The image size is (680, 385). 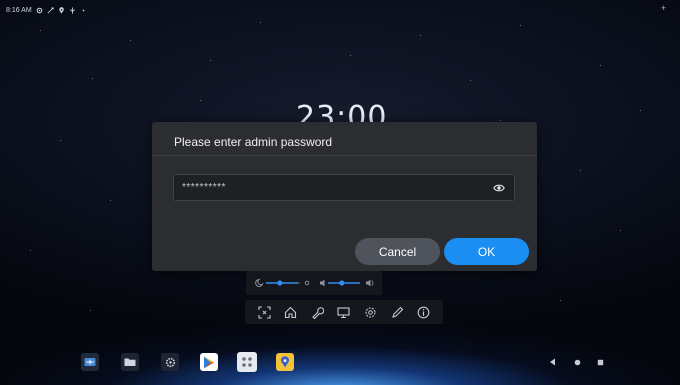 I want to click on tool-bar, so click(x=344, y=312).